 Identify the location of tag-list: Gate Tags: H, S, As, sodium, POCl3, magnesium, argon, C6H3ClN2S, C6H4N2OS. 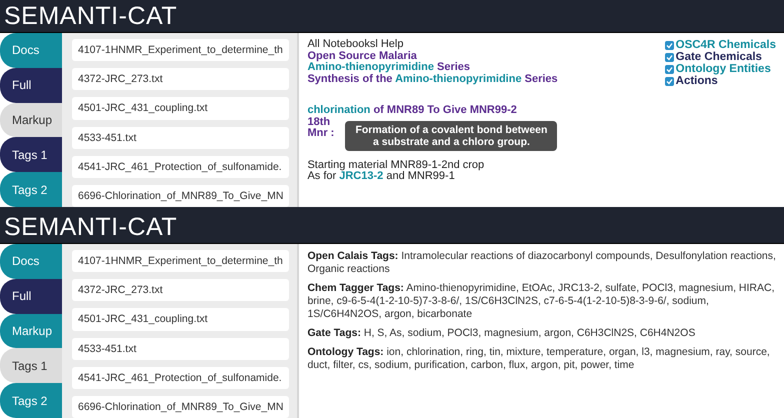
(541, 333).